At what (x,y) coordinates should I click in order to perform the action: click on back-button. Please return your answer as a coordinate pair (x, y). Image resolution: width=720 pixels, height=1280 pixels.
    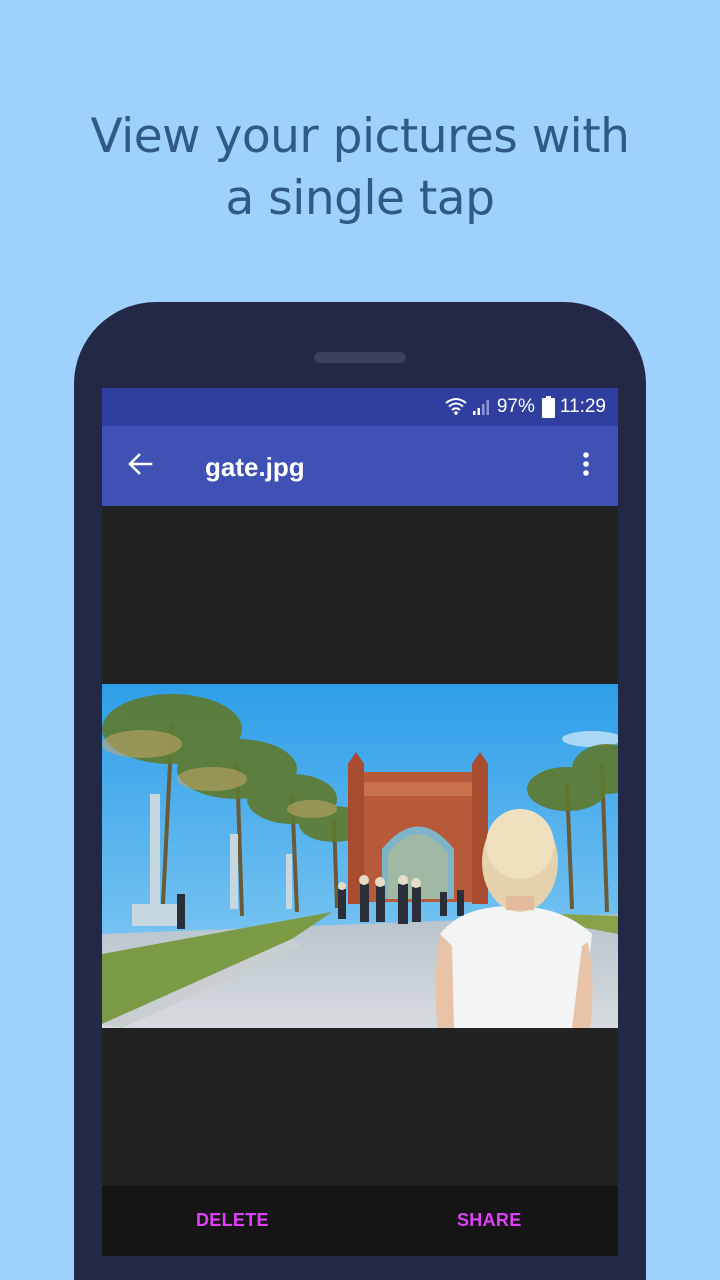
    Looking at the image, I should click on (140, 466).